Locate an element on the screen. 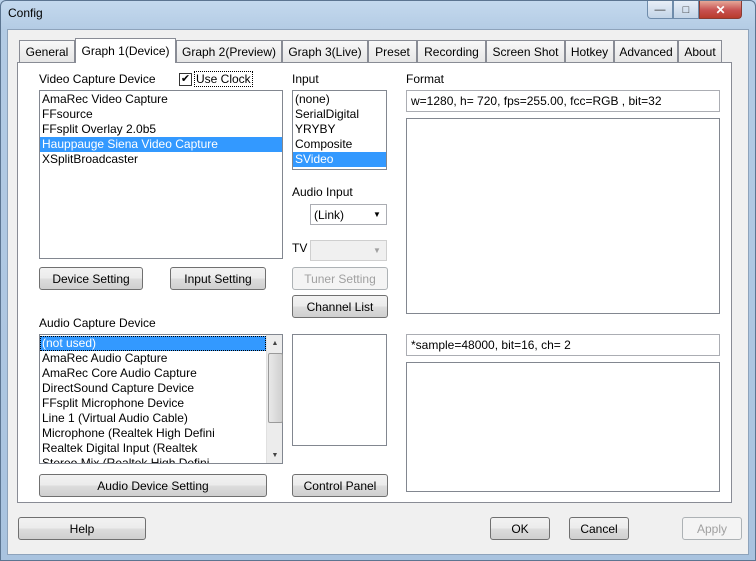  apply-button: Apply is located at coordinates (712, 528).